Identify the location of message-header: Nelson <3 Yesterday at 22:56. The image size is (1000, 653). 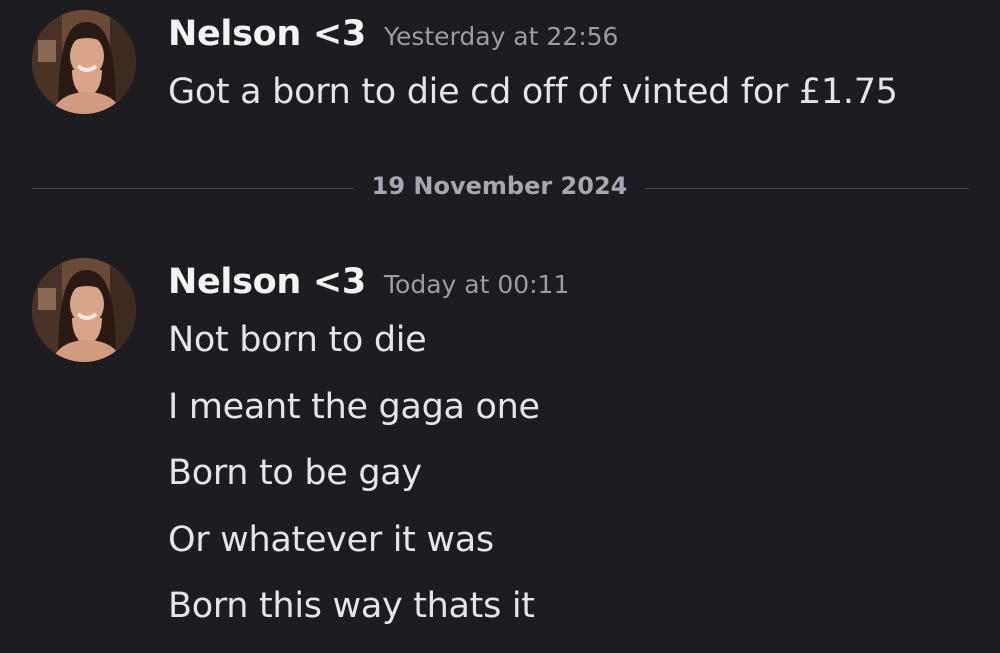
(393, 38).